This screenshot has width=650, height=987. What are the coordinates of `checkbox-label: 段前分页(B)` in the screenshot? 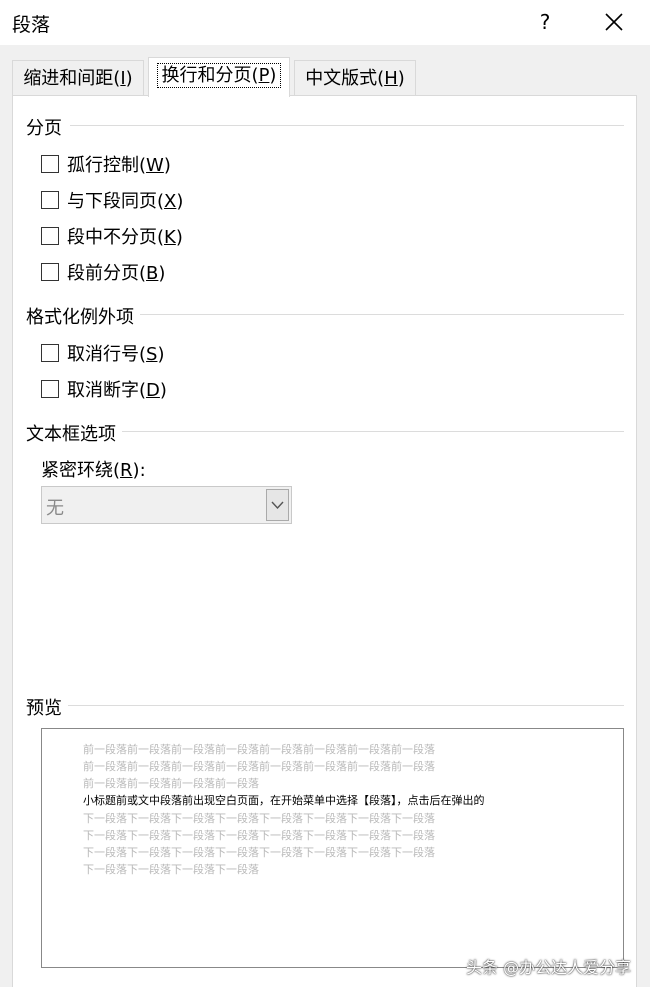 It's located at (116, 273).